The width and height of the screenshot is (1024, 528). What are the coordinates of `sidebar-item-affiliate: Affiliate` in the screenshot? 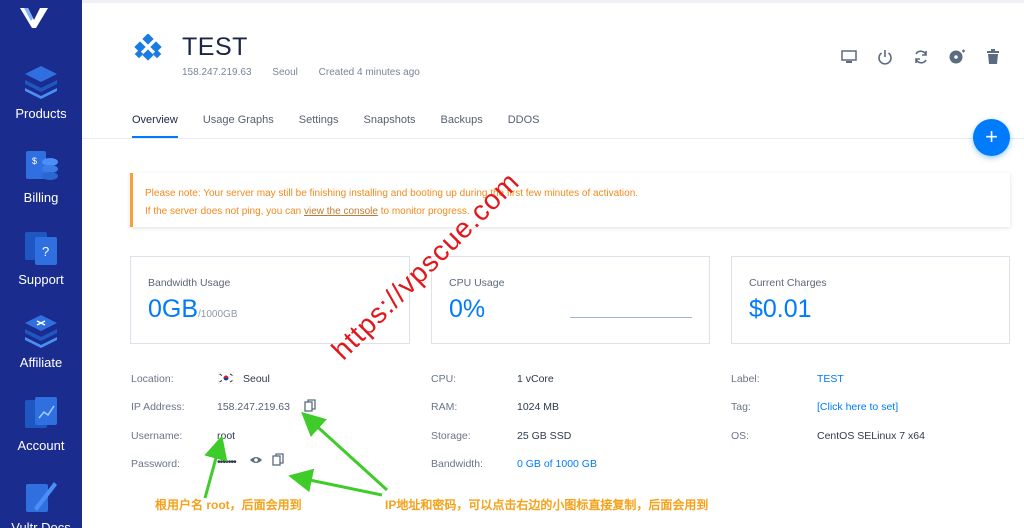 It's located at (41, 341).